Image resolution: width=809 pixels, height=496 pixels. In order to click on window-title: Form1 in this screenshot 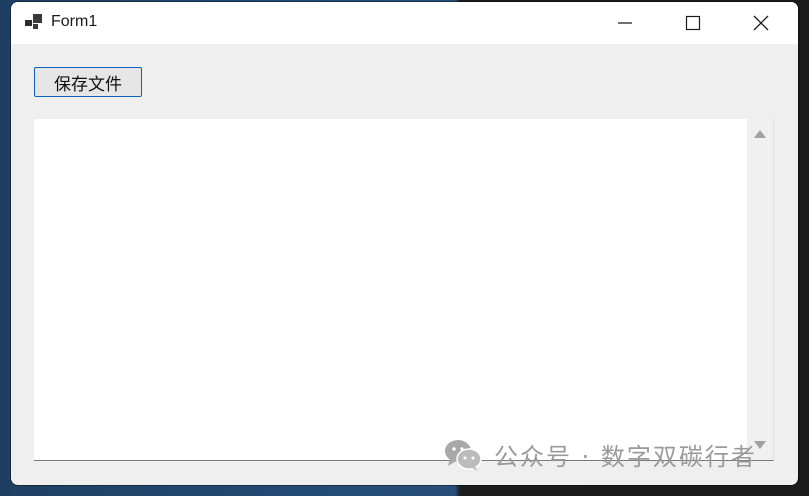, I will do `click(74, 21)`.